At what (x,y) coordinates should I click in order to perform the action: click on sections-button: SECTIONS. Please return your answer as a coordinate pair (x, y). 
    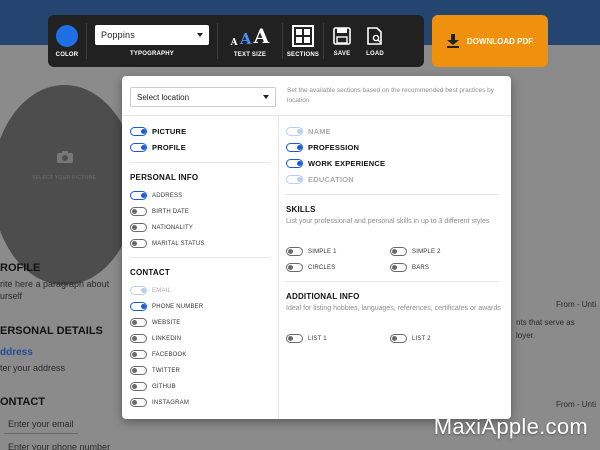
    Looking at the image, I should click on (303, 41).